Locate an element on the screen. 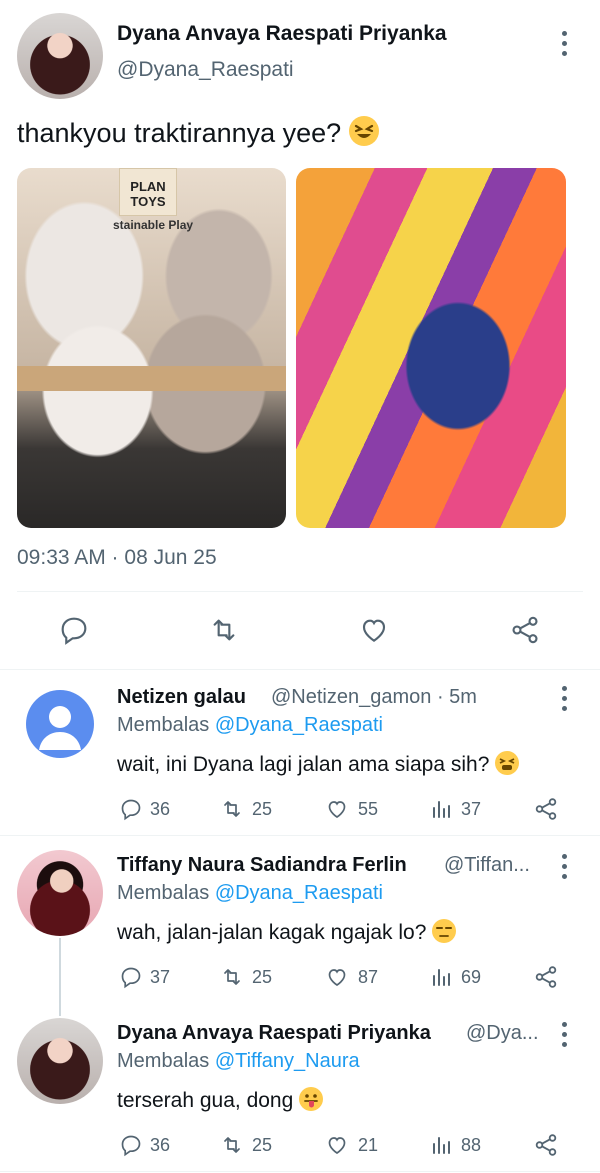 The width and height of the screenshot is (600, 1173). reply-author-handle: @Netizen_gamon · 5m is located at coordinates (374, 697).